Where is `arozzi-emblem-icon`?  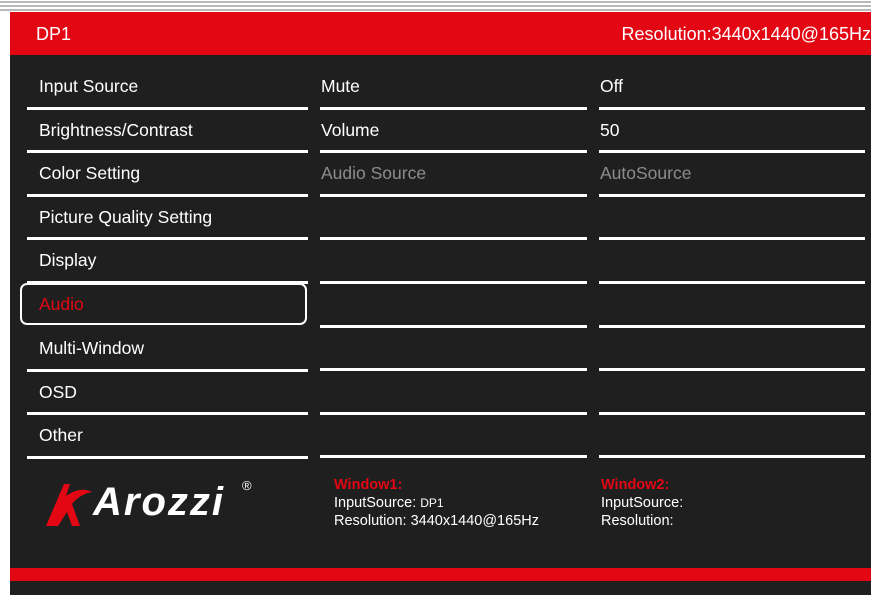 arozzi-emblem-icon is located at coordinates (69, 505).